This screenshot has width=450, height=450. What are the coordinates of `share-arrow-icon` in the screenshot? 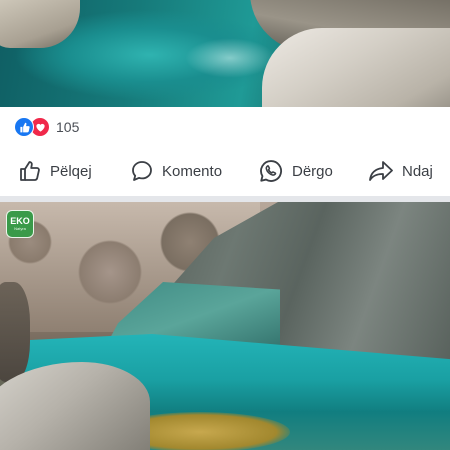 It's located at (381, 171).